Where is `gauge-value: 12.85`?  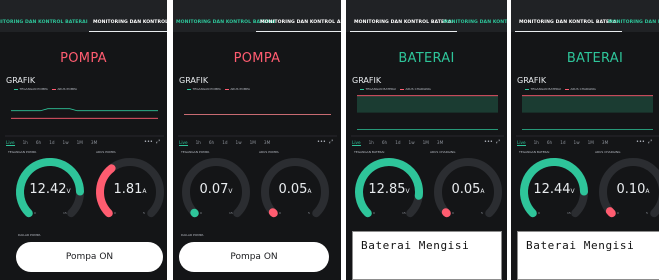 gauge-value: 12.85 is located at coordinates (387, 189).